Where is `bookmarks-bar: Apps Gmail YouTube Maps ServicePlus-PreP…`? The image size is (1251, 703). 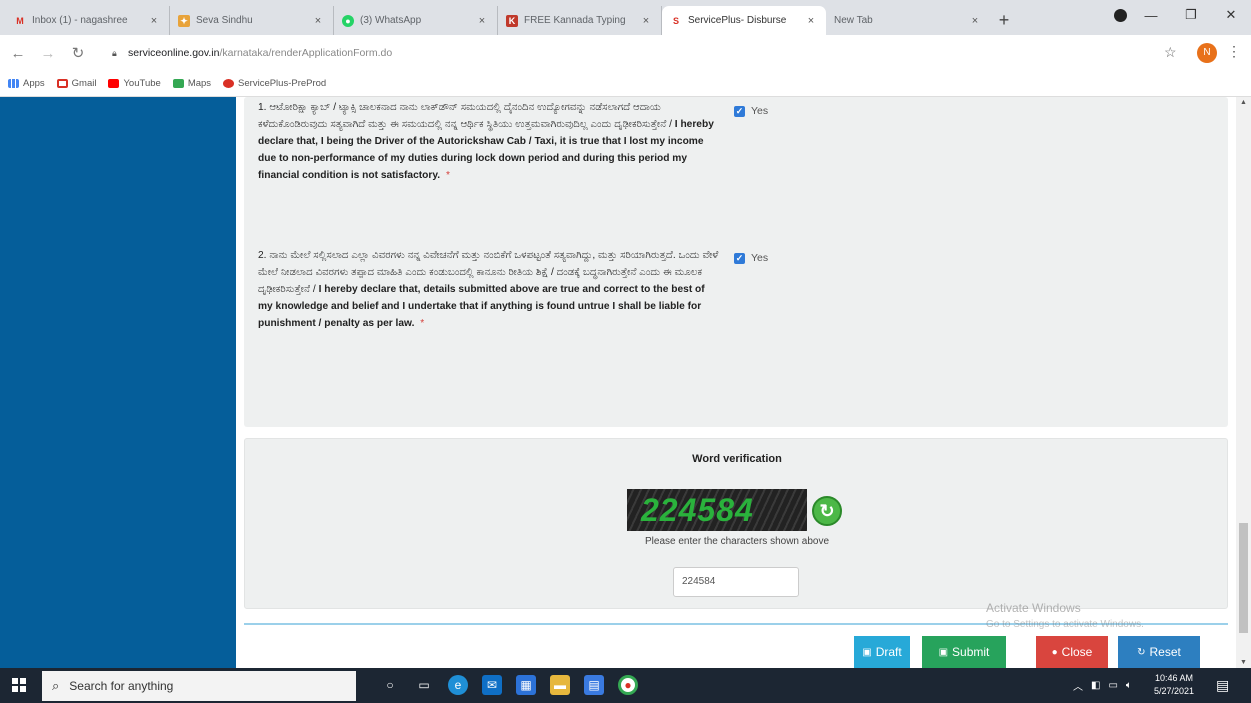
bookmarks-bar: Apps Gmail YouTube Maps ServicePlus-PreP… is located at coordinates (625, 84).